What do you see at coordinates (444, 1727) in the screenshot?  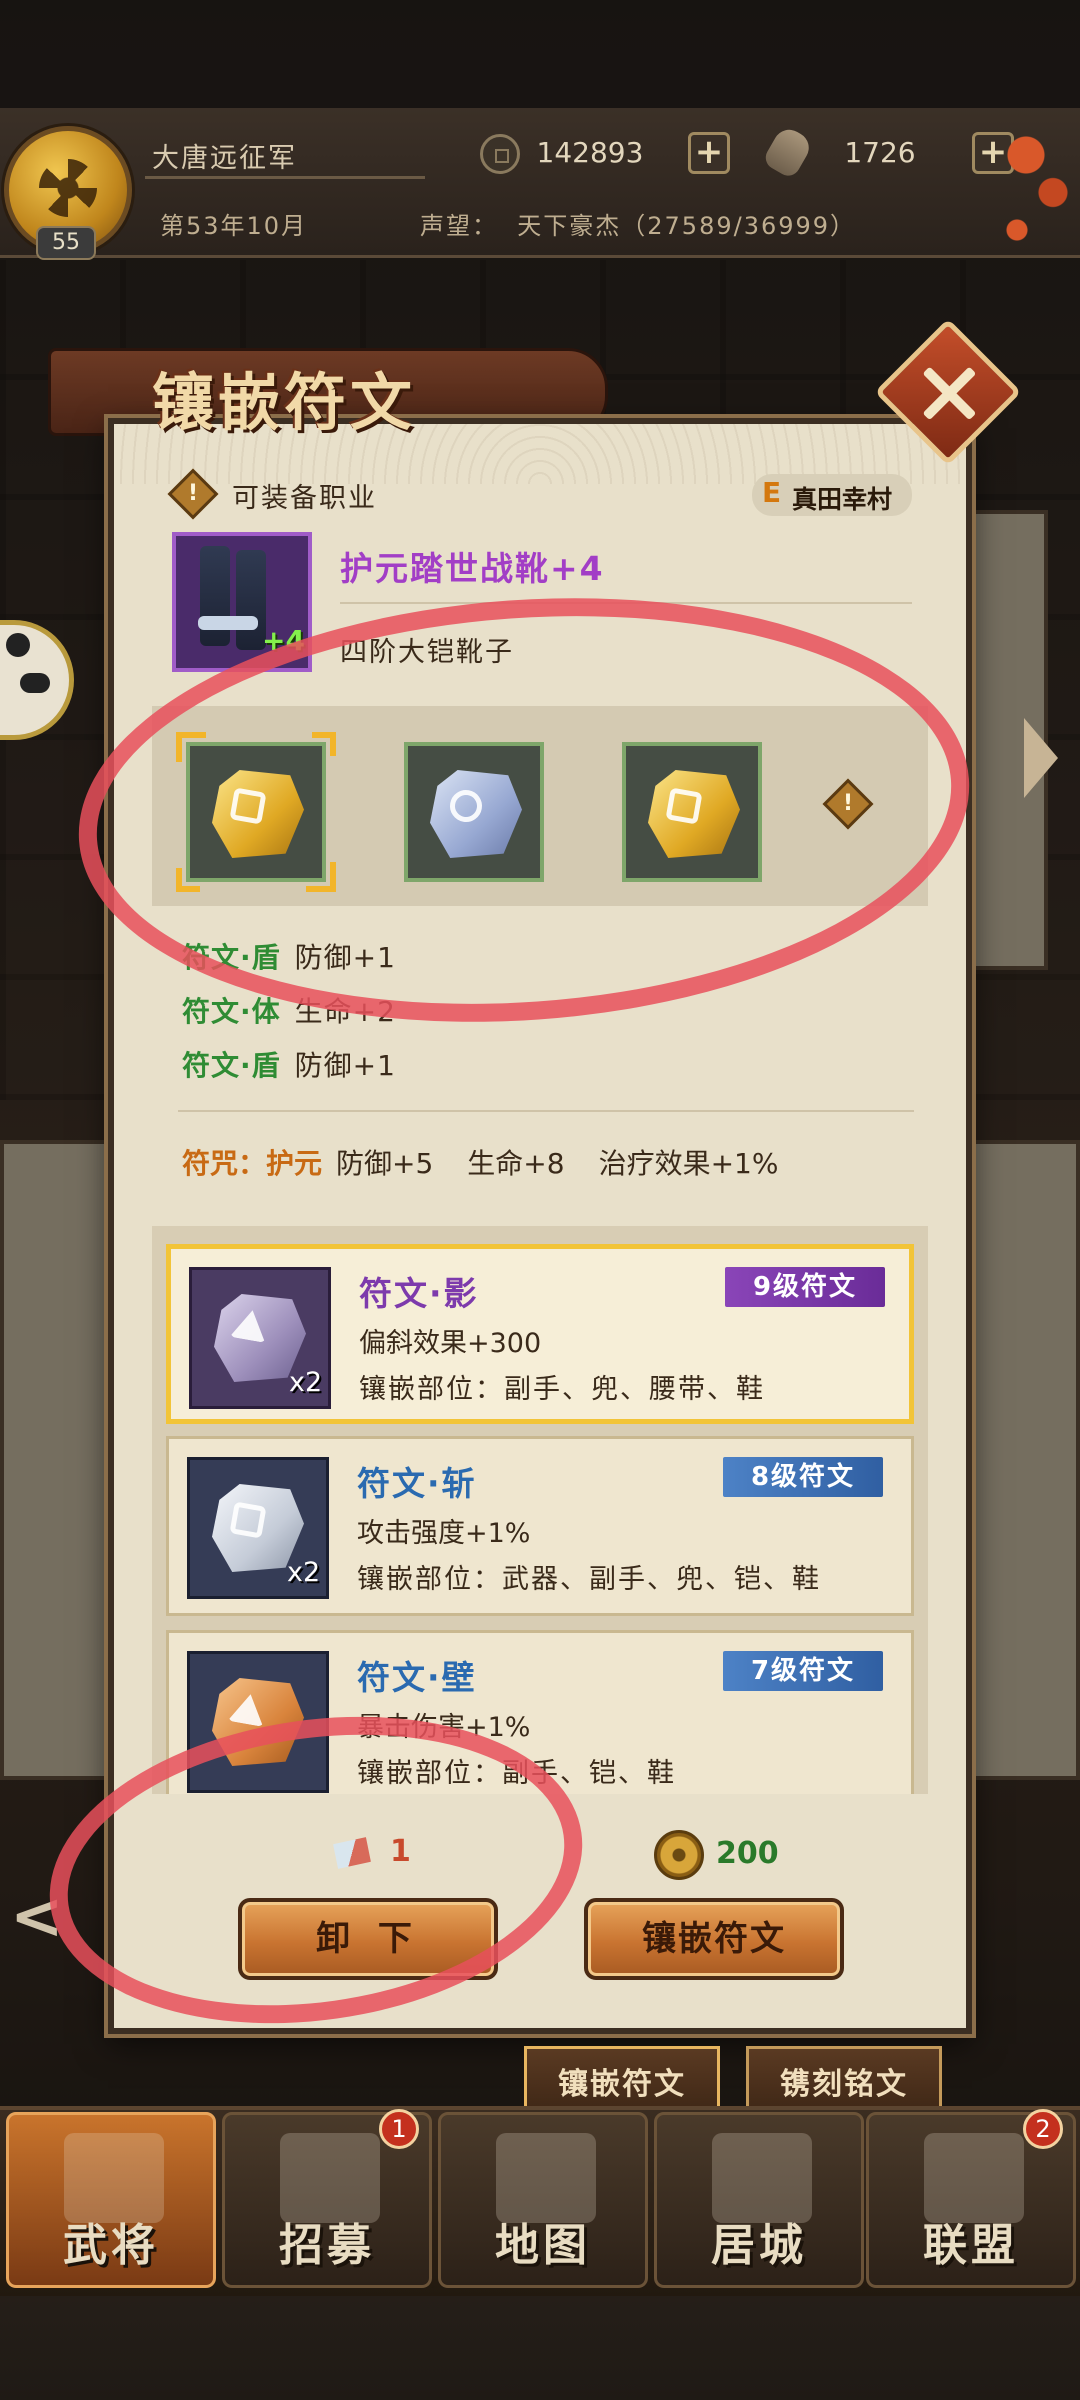 I see `rune-effect: 暴击伤害+1%` at bounding box center [444, 1727].